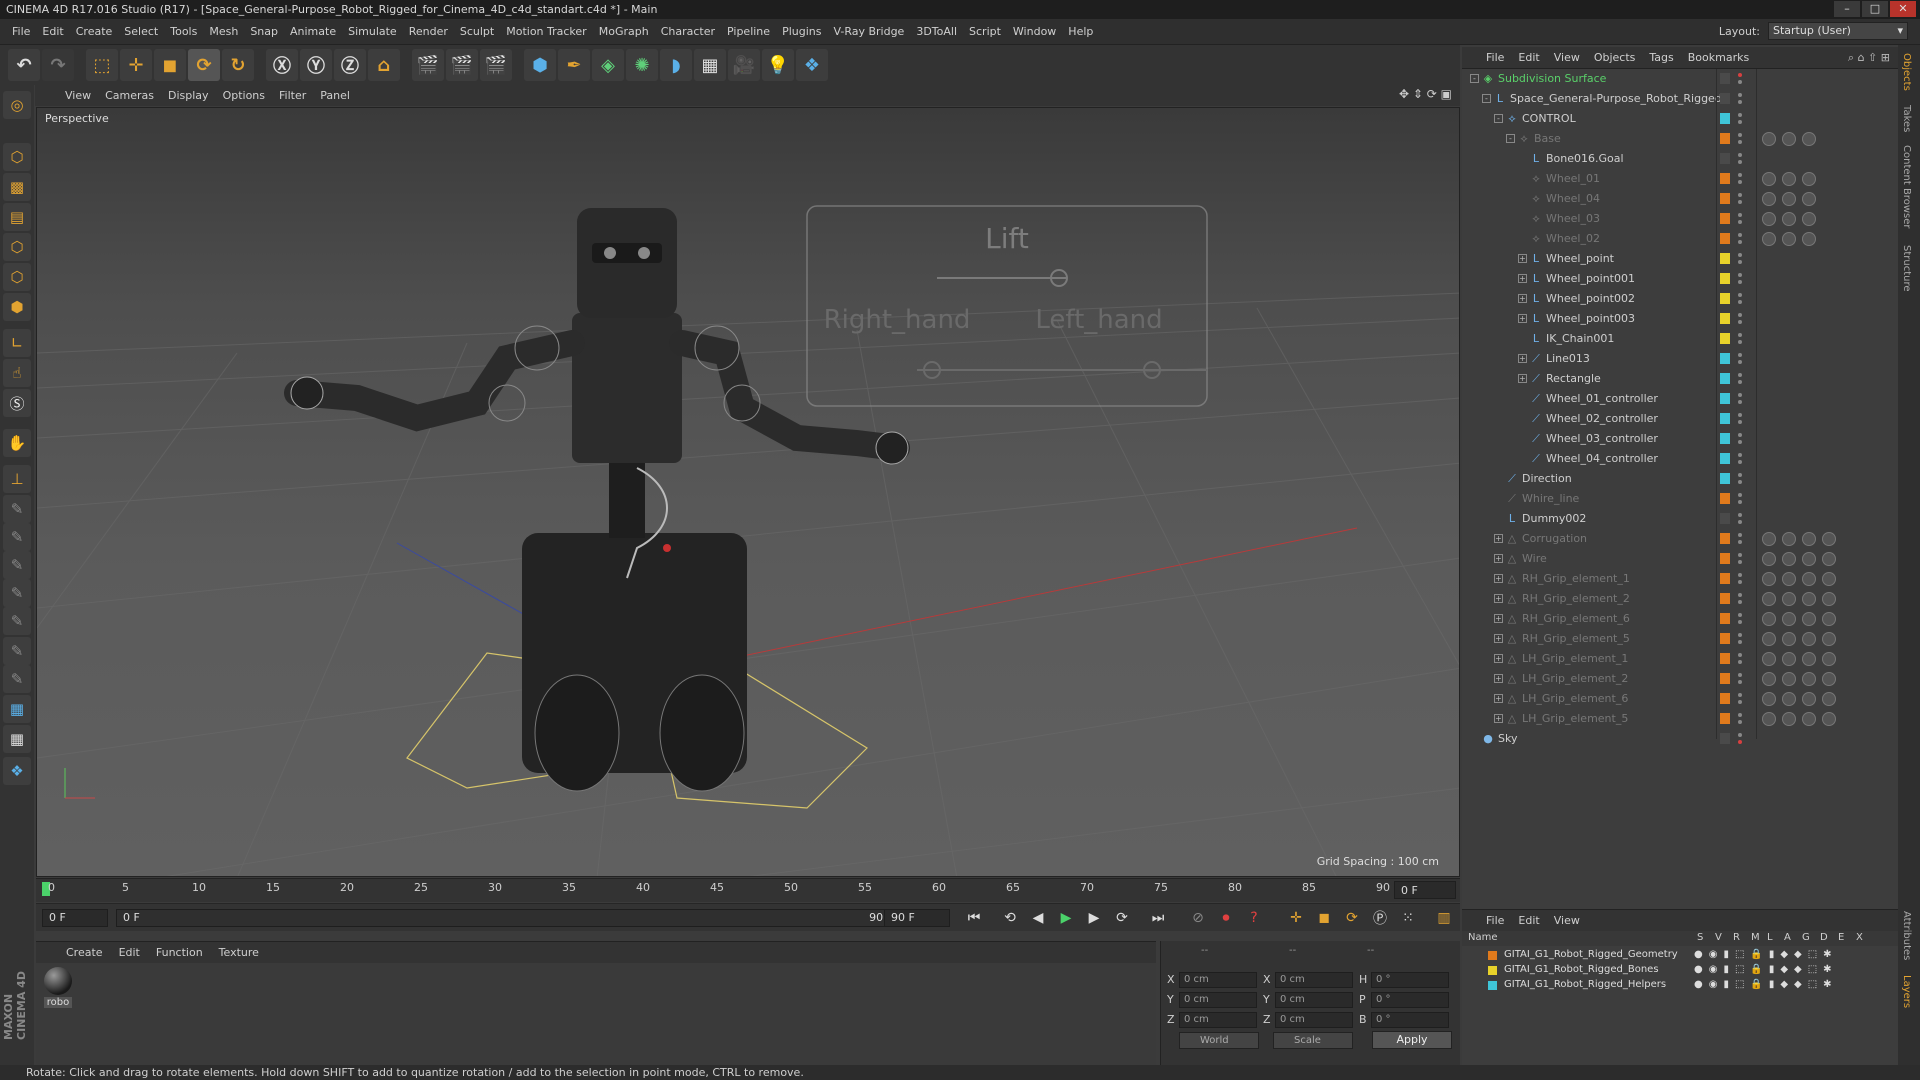 The width and height of the screenshot is (1920, 1080). Describe the element at coordinates (1602, 398) in the screenshot. I see `object-name: Wheel_01_controller` at that location.